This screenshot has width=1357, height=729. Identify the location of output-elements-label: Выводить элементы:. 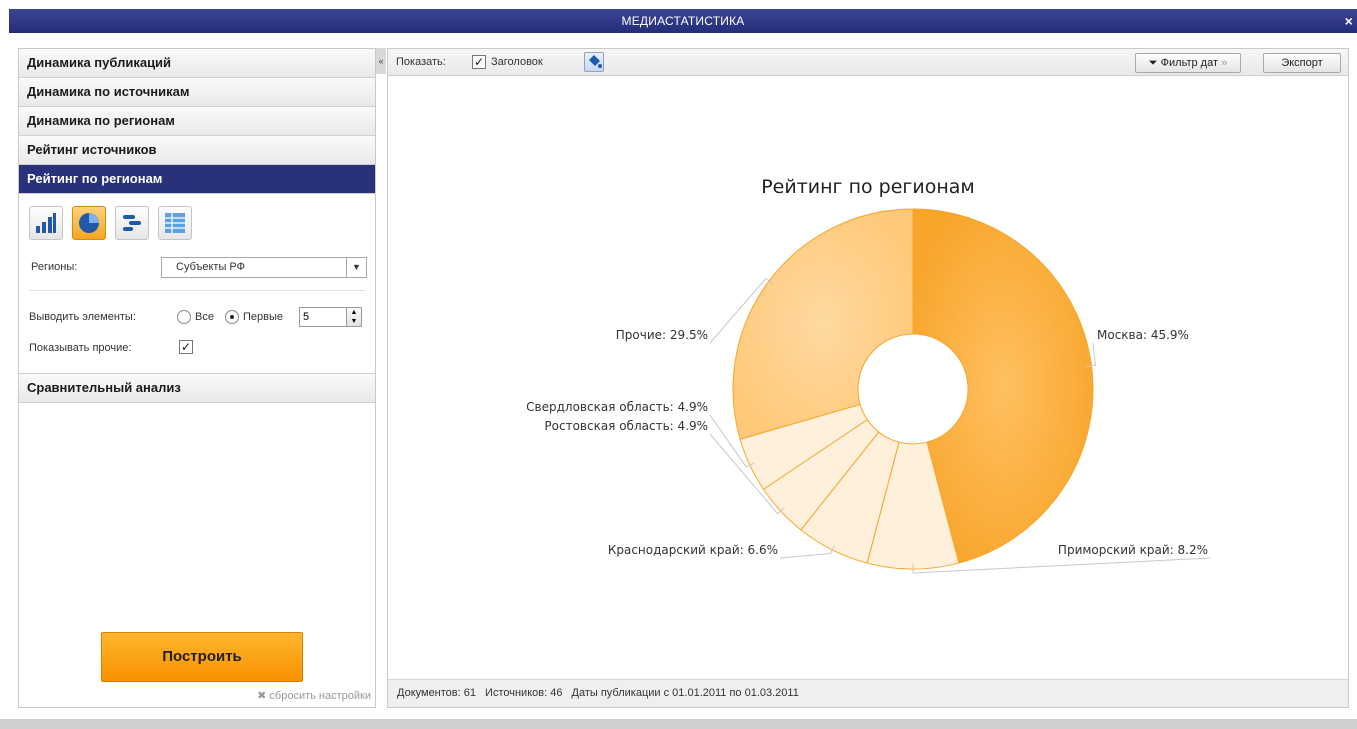
(82, 317).